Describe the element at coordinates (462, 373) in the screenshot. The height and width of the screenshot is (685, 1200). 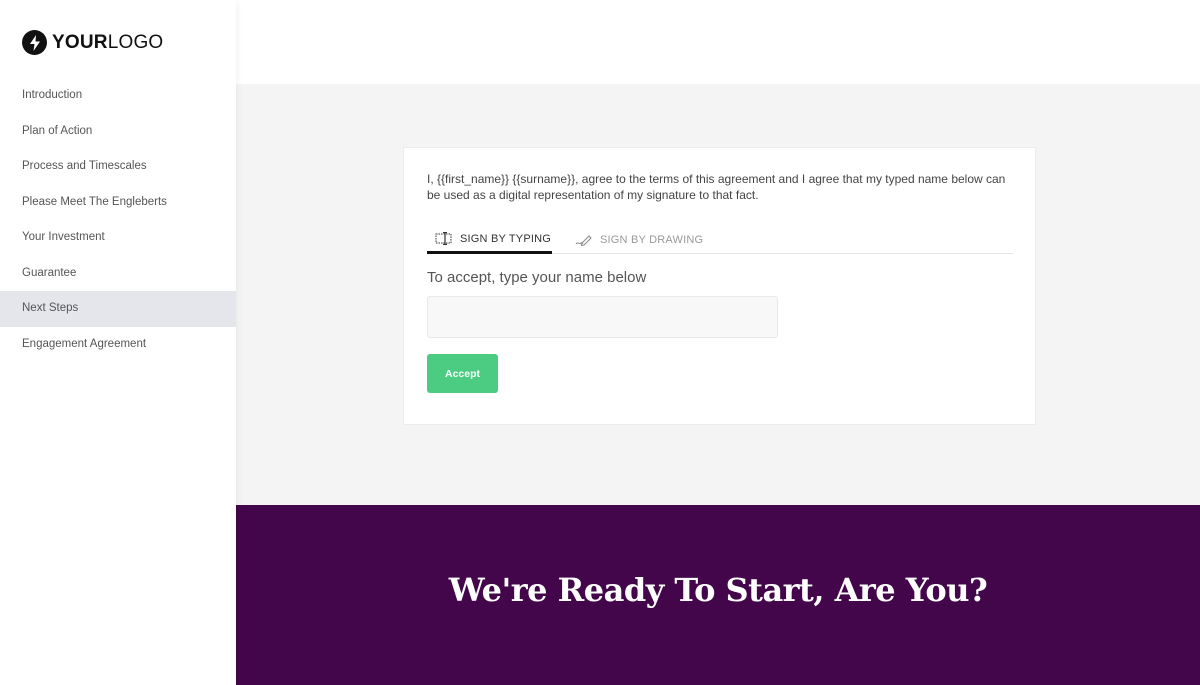
I see `accept-button: Accept` at that location.